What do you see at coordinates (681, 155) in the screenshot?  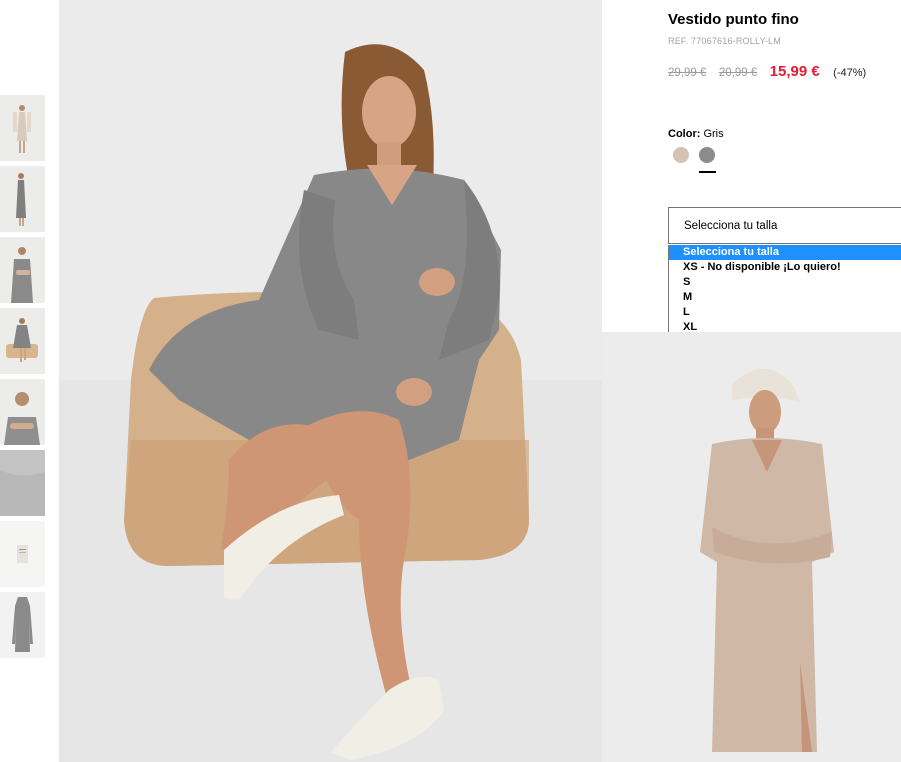 I see `color-swatch-beige` at bounding box center [681, 155].